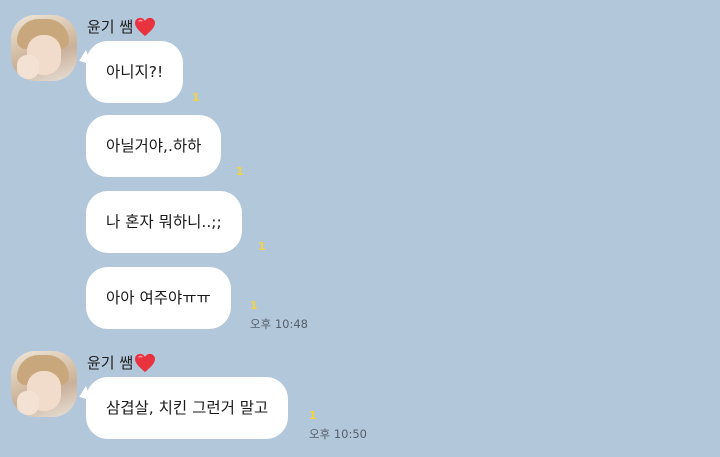  I want to click on timestamp: 오후 10:48, so click(279, 324).